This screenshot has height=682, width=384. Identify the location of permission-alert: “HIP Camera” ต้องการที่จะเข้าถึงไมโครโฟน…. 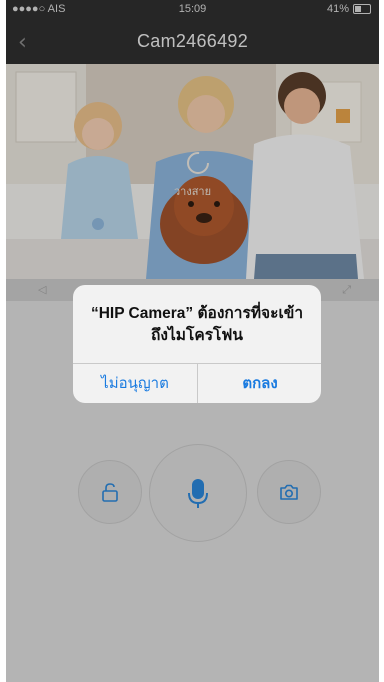
(197, 344).